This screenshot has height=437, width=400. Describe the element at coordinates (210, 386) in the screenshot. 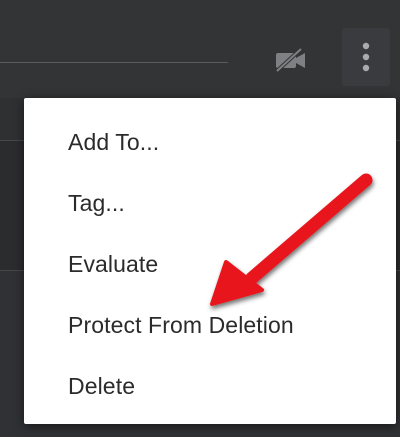

I see `menu-item-delete: Delete` at that location.